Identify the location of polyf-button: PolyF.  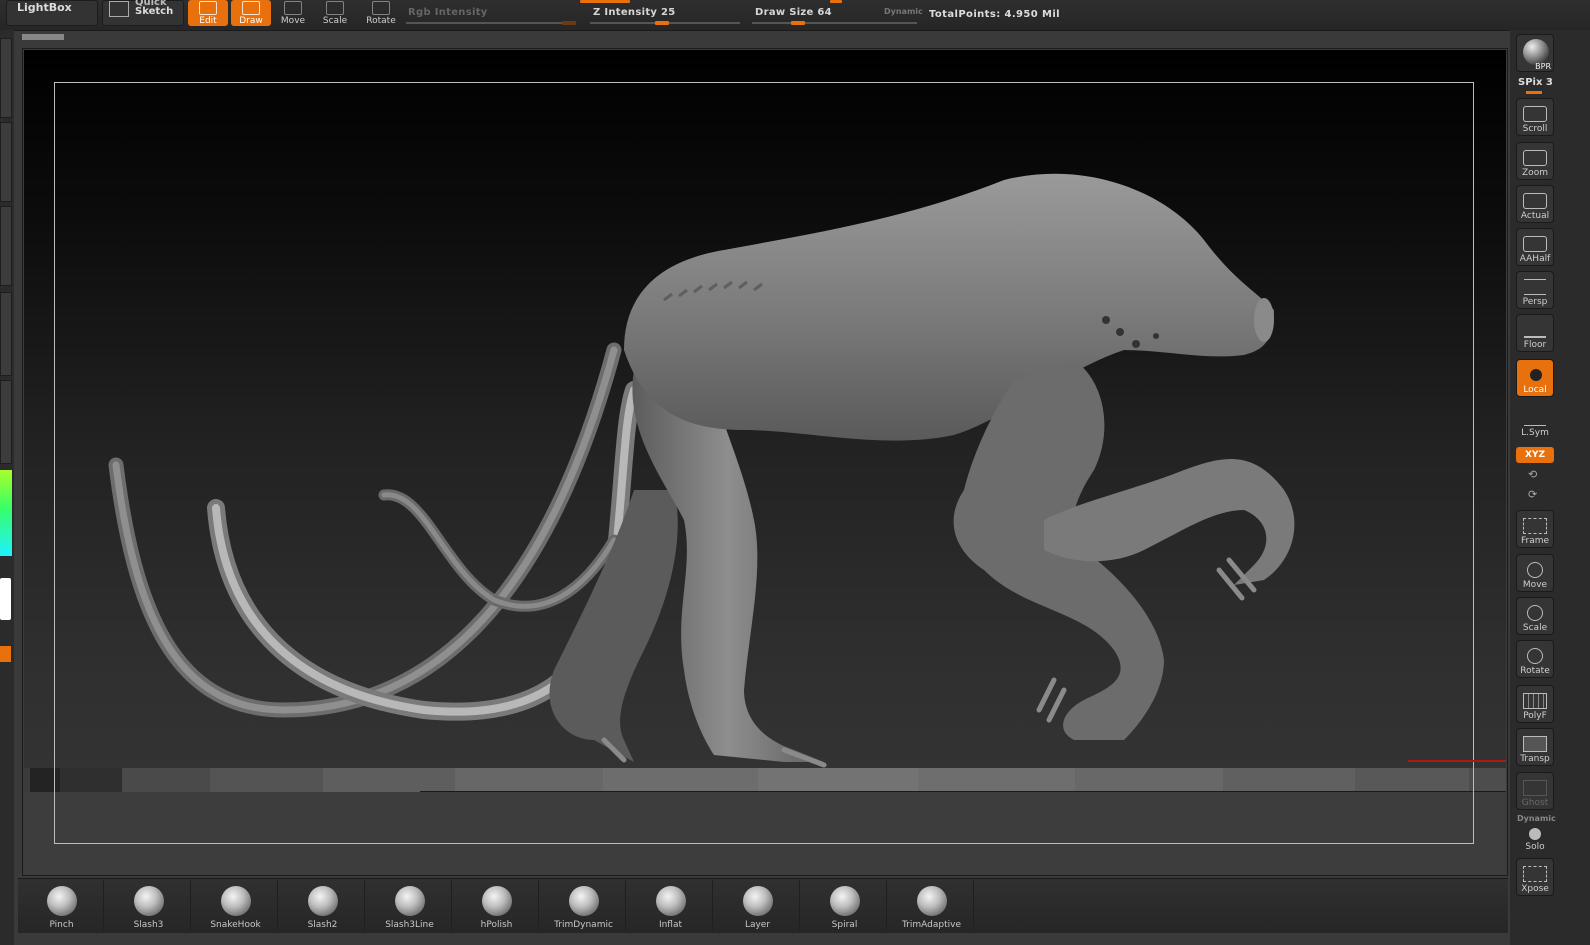
(1535, 704).